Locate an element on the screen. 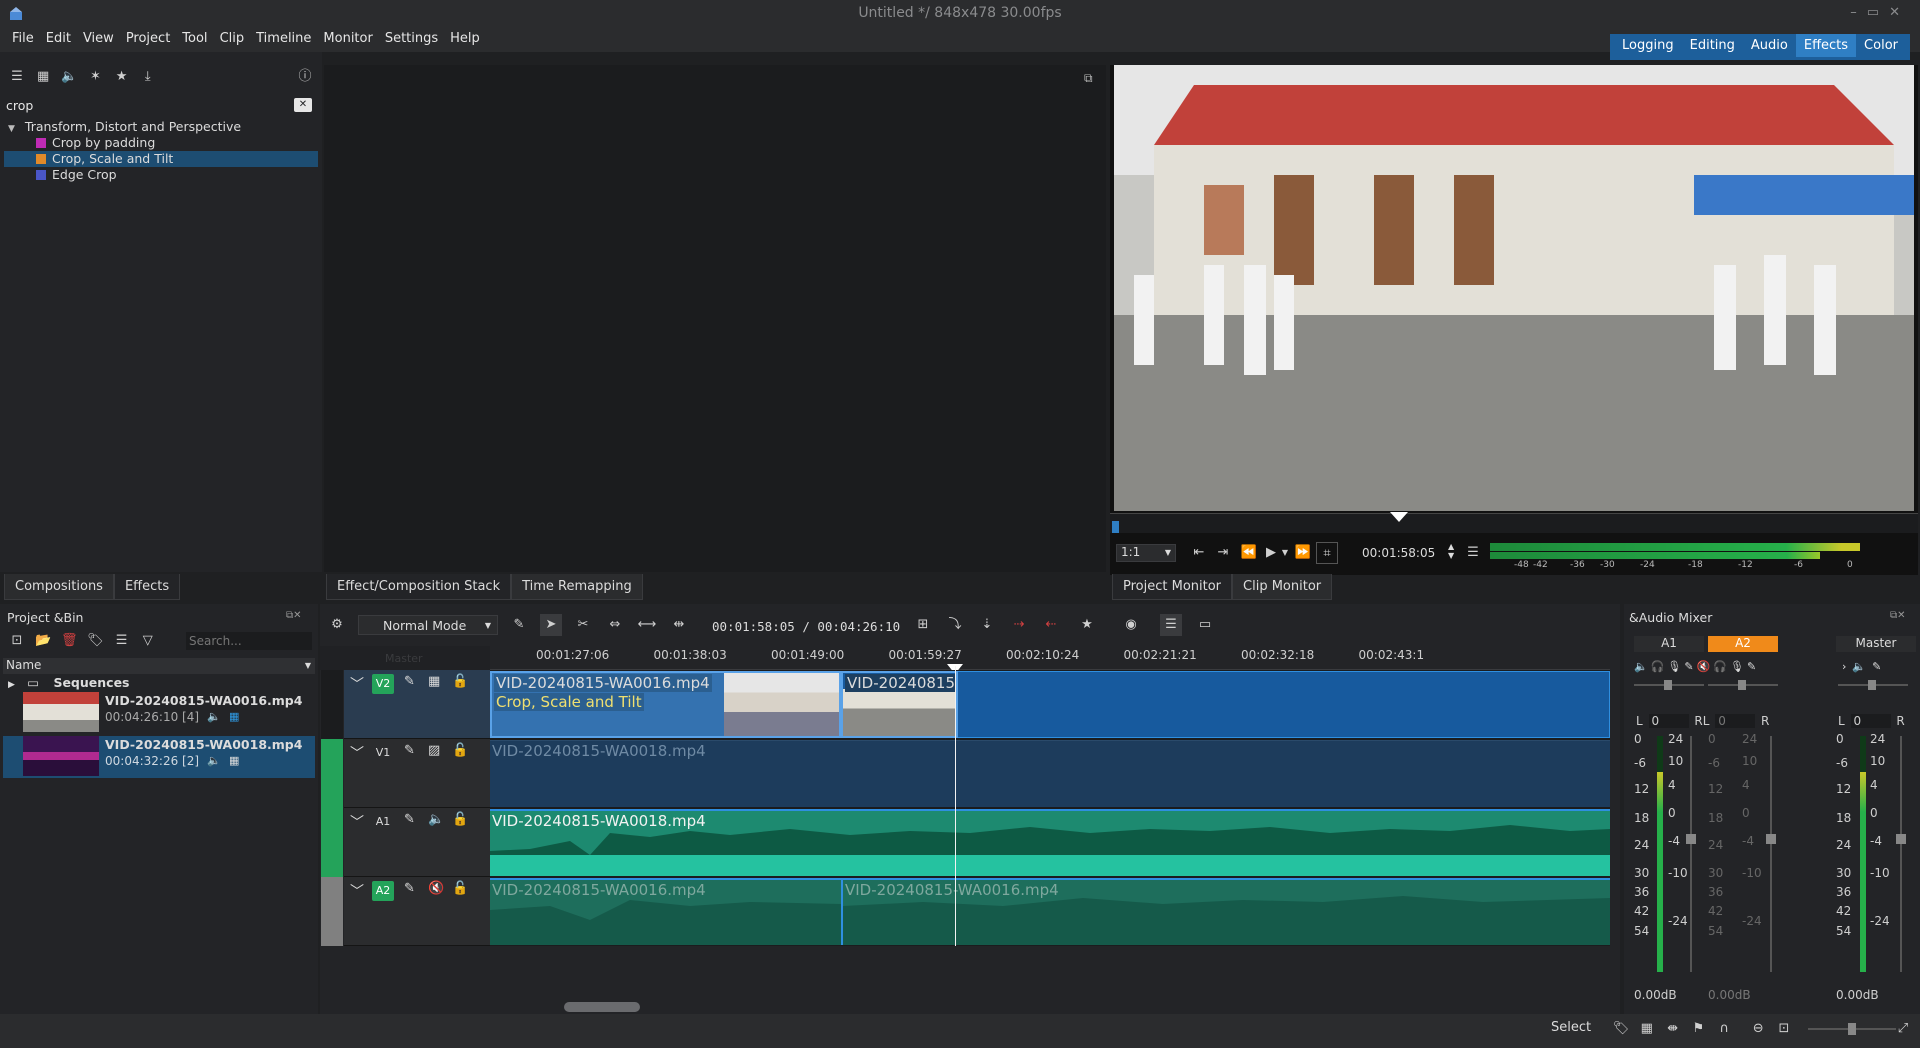 Image resolution: width=1920 pixels, height=1048 pixels. track-tag-a2: A2 is located at coordinates (383, 891).